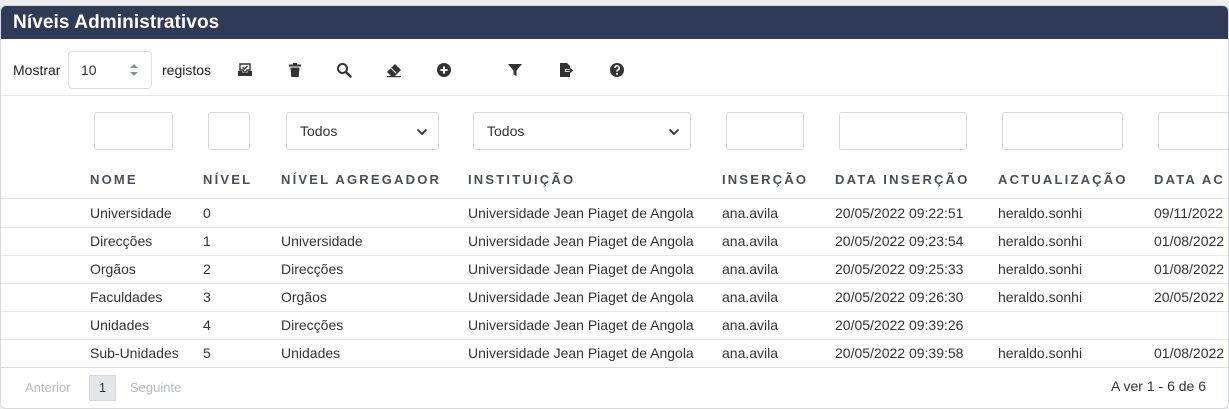 The height and width of the screenshot is (409, 1229). Describe the element at coordinates (155, 387) in the screenshot. I see `next-page-link: Seguinte` at that location.